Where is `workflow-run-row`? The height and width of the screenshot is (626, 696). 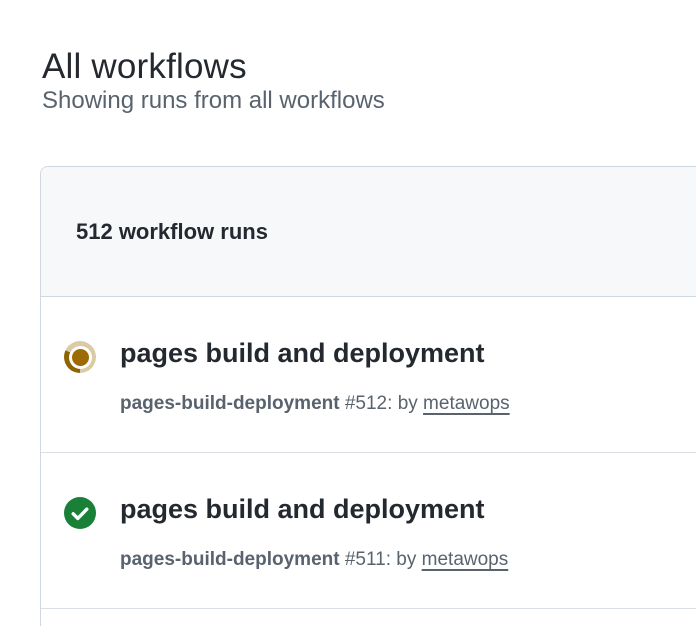
workflow-run-row is located at coordinates (368, 617).